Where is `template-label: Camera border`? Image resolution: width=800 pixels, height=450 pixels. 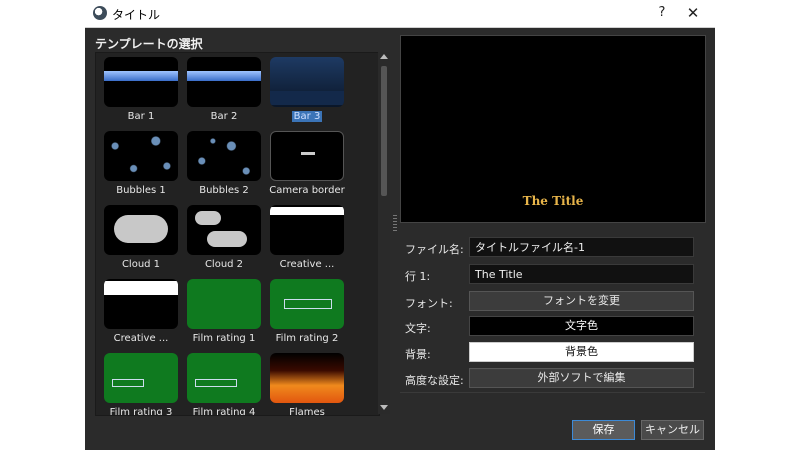
template-label: Camera border is located at coordinates (307, 190).